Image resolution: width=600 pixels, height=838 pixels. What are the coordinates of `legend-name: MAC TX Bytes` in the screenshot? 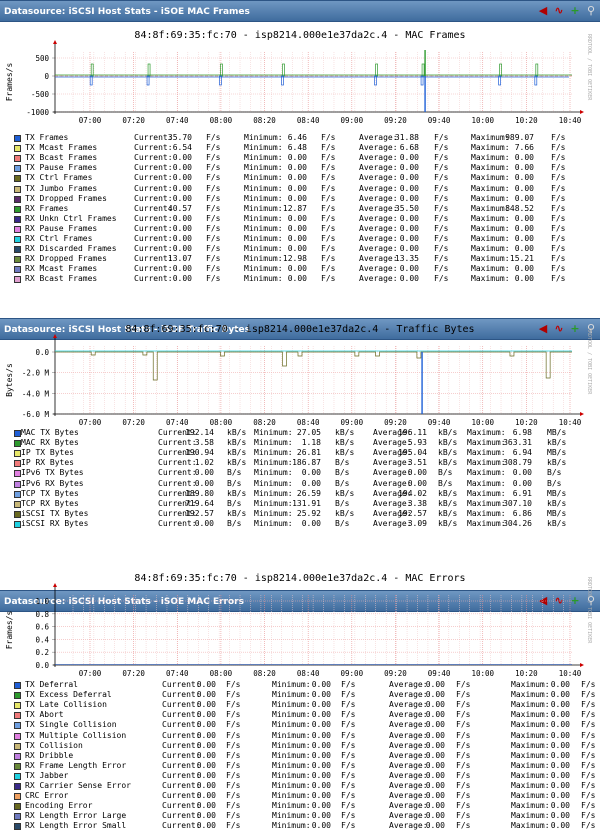 It's located at (50, 432).